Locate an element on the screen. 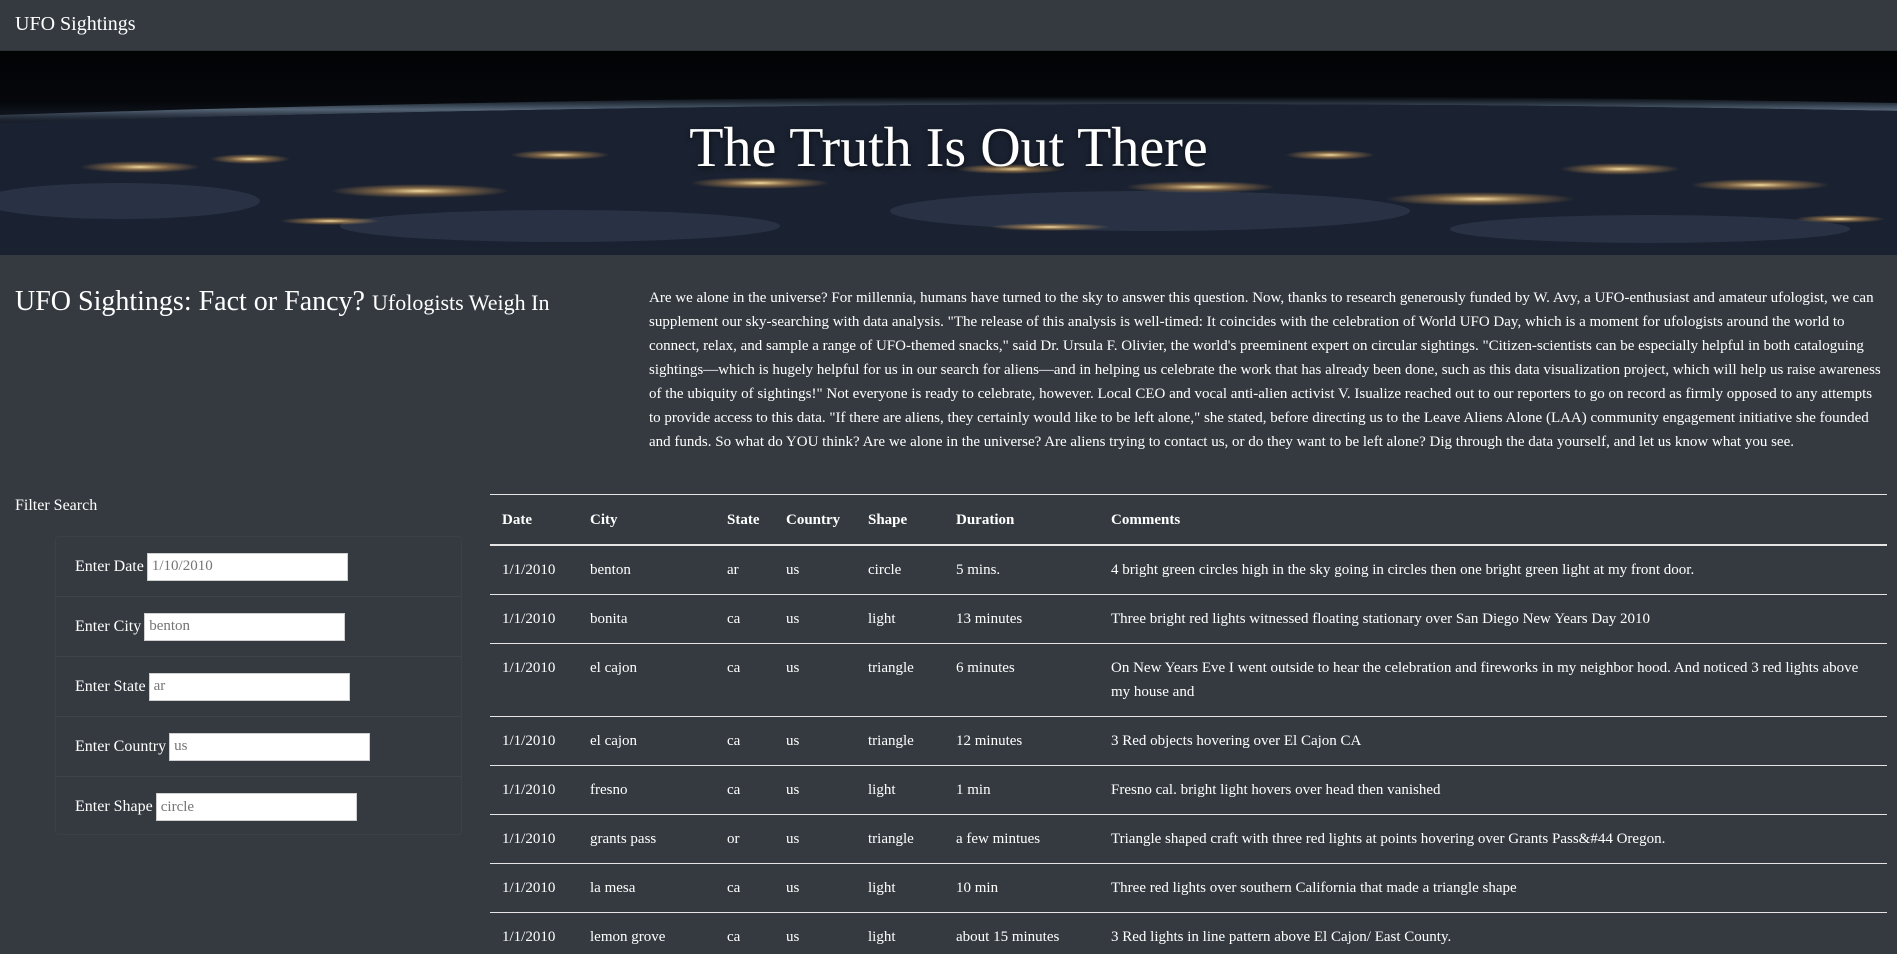  cell-duration: 13 minutes is located at coordinates (1021, 619).